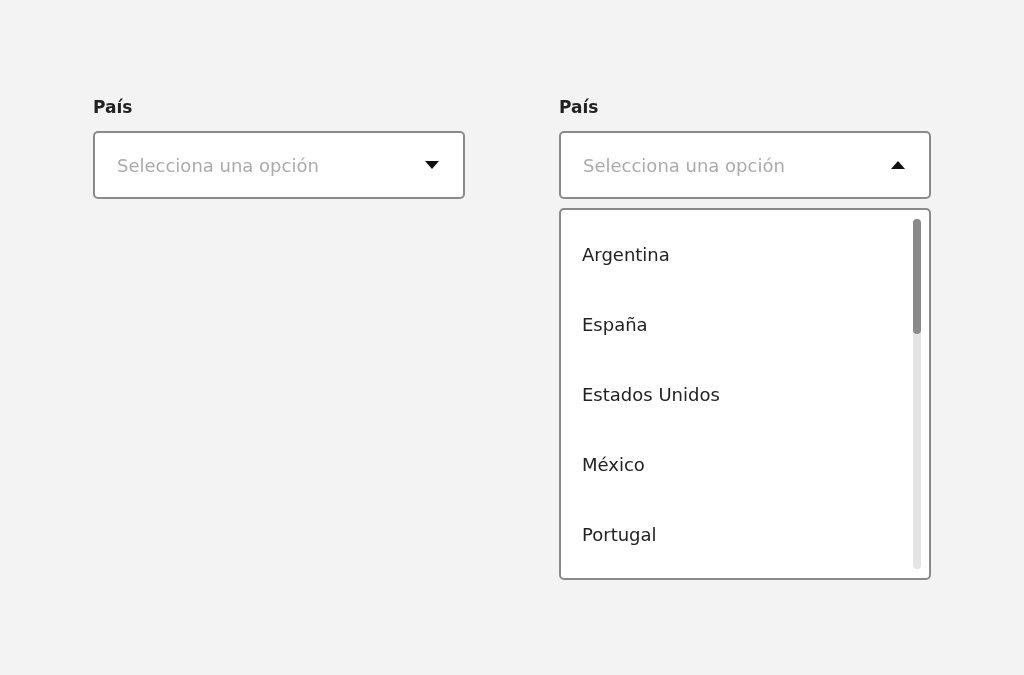 The height and width of the screenshot is (675, 1024). What do you see at coordinates (917, 276) in the screenshot?
I see `scrollbar-thumb` at bounding box center [917, 276].